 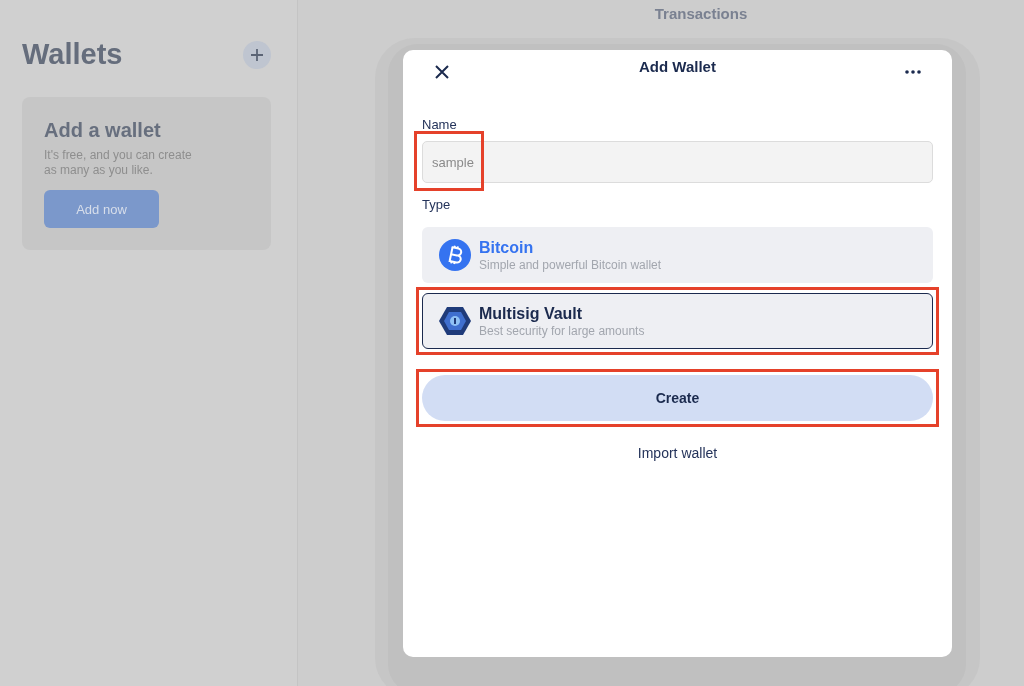 What do you see at coordinates (913, 72) in the screenshot?
I see `more-icon` at bounding box center [913, 72].